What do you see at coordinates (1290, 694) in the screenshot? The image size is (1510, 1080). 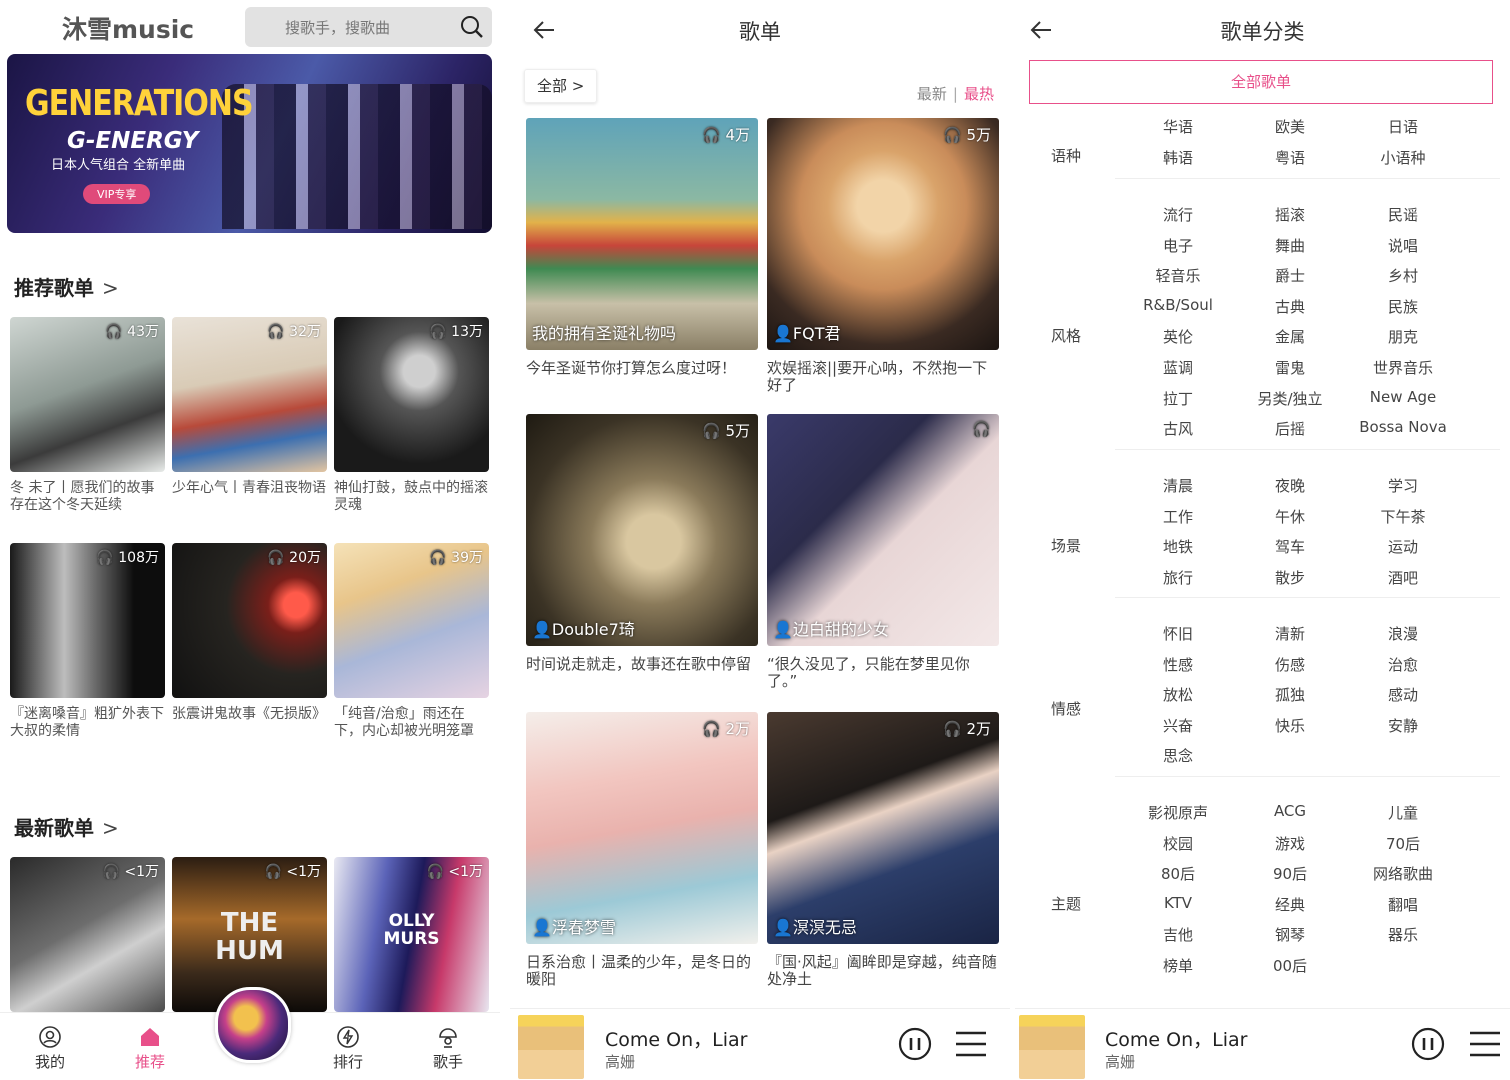 I see `category-tag: 孤独` at bounding box center [1290, 694].